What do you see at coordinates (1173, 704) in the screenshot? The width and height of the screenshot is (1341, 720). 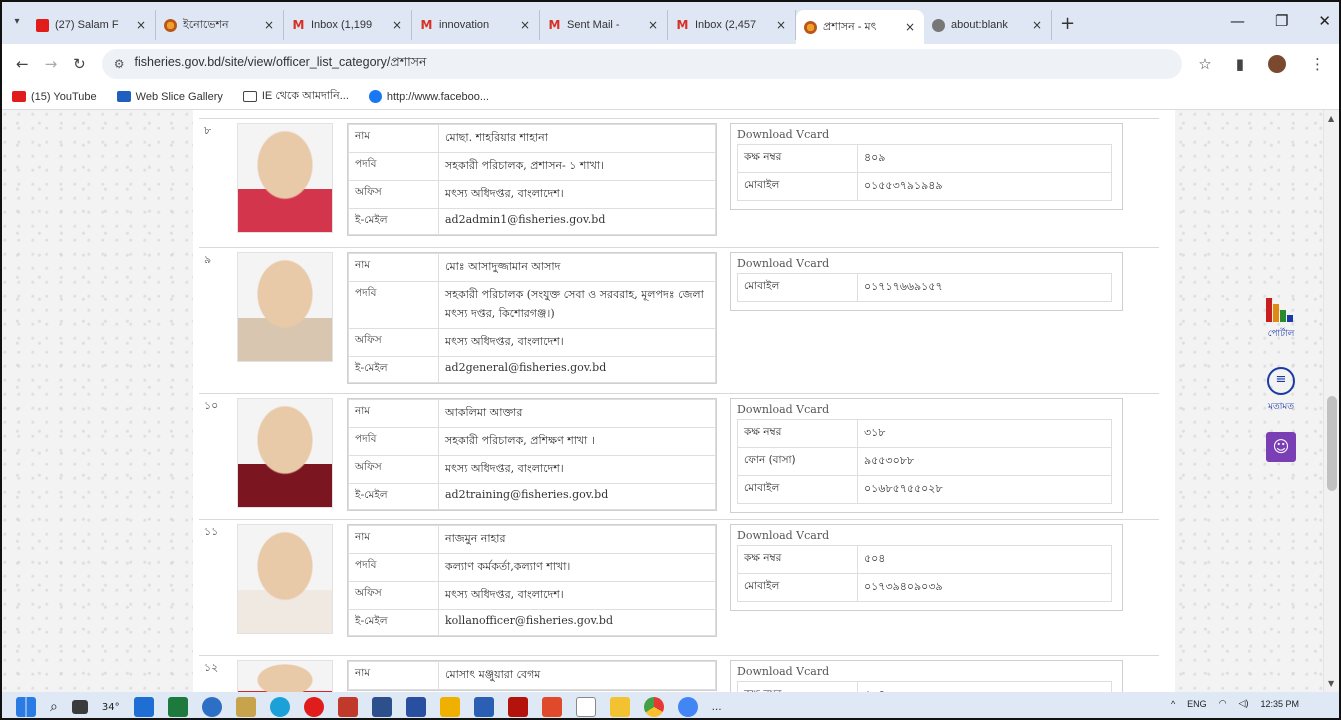 I see `tray-chevron-icon: ^` at bounding box center [1173, 704].